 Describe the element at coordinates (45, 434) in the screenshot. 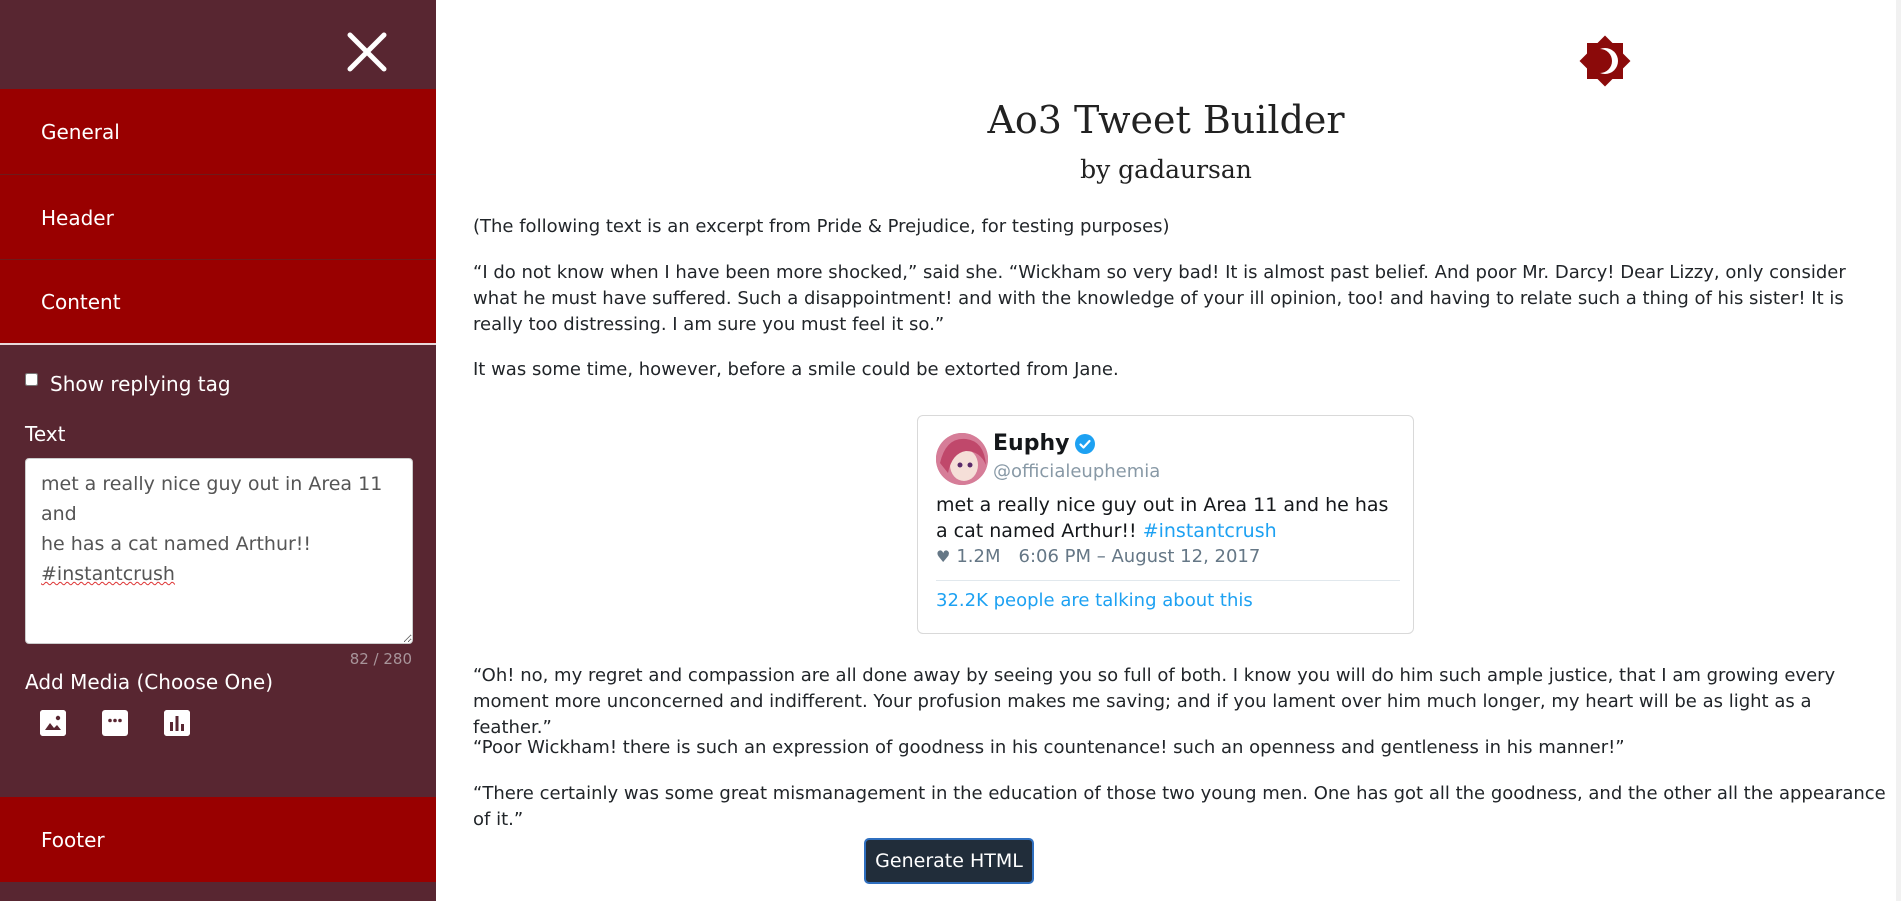

I see `text-label: Text` at that location.